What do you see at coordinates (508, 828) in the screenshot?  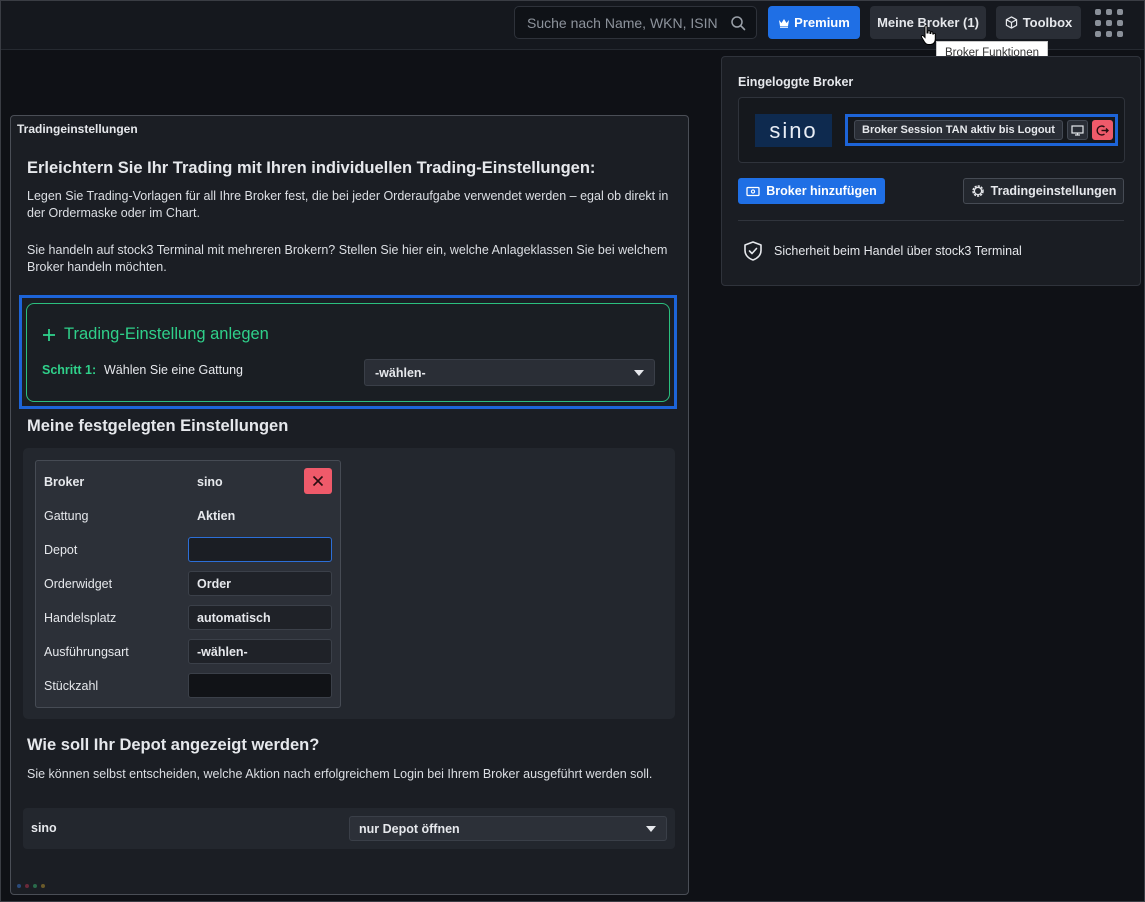 I see `depot-action-select: nur Depot öffnen` at bounding box center [508, 828].